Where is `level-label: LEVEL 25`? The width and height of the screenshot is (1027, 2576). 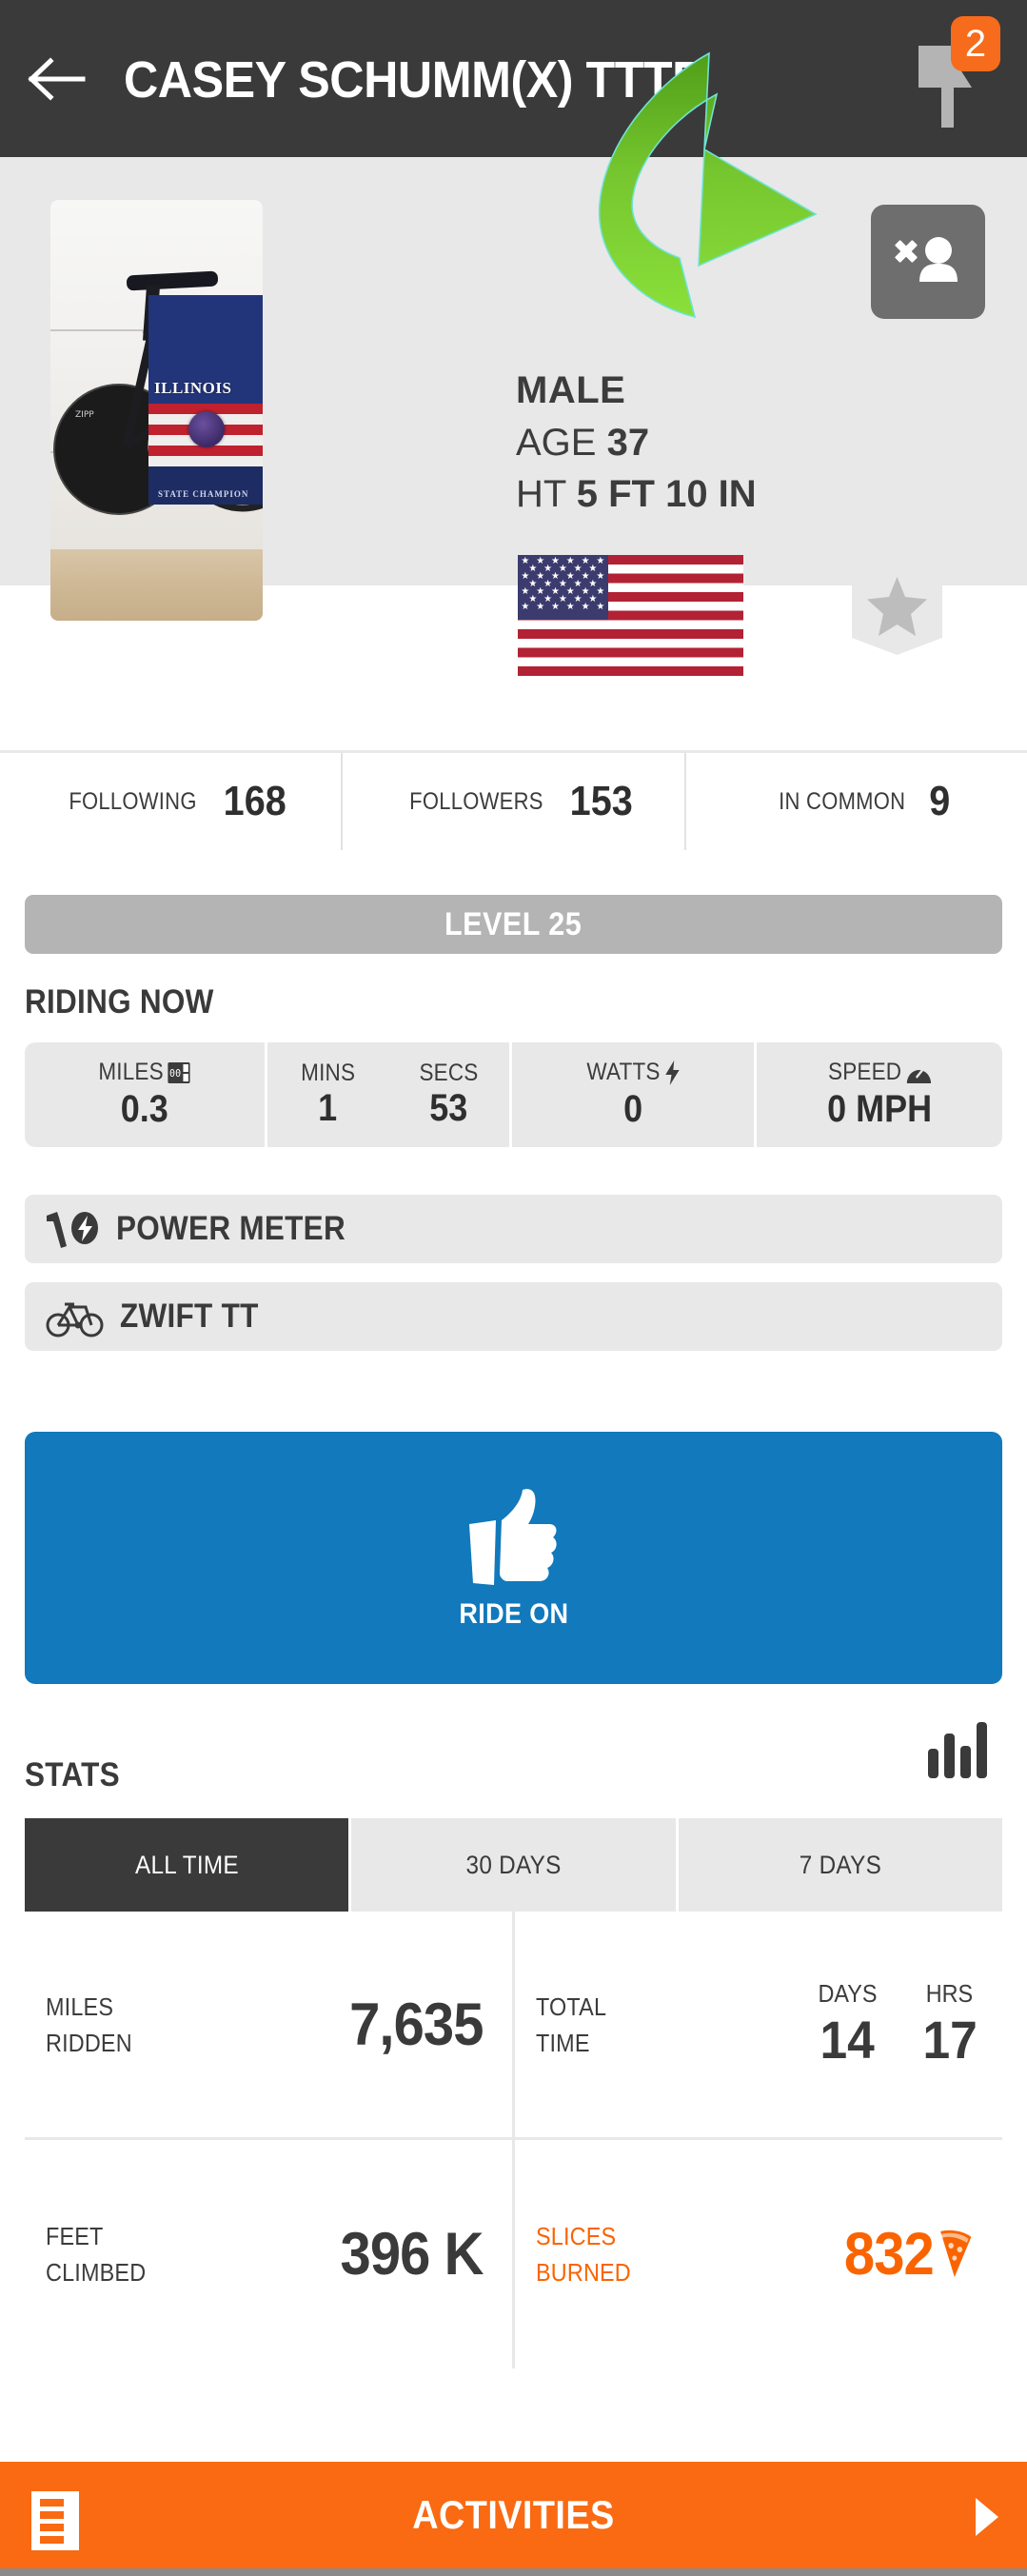
level-label: LEVEL 25 is located at coordinates (513, 923).